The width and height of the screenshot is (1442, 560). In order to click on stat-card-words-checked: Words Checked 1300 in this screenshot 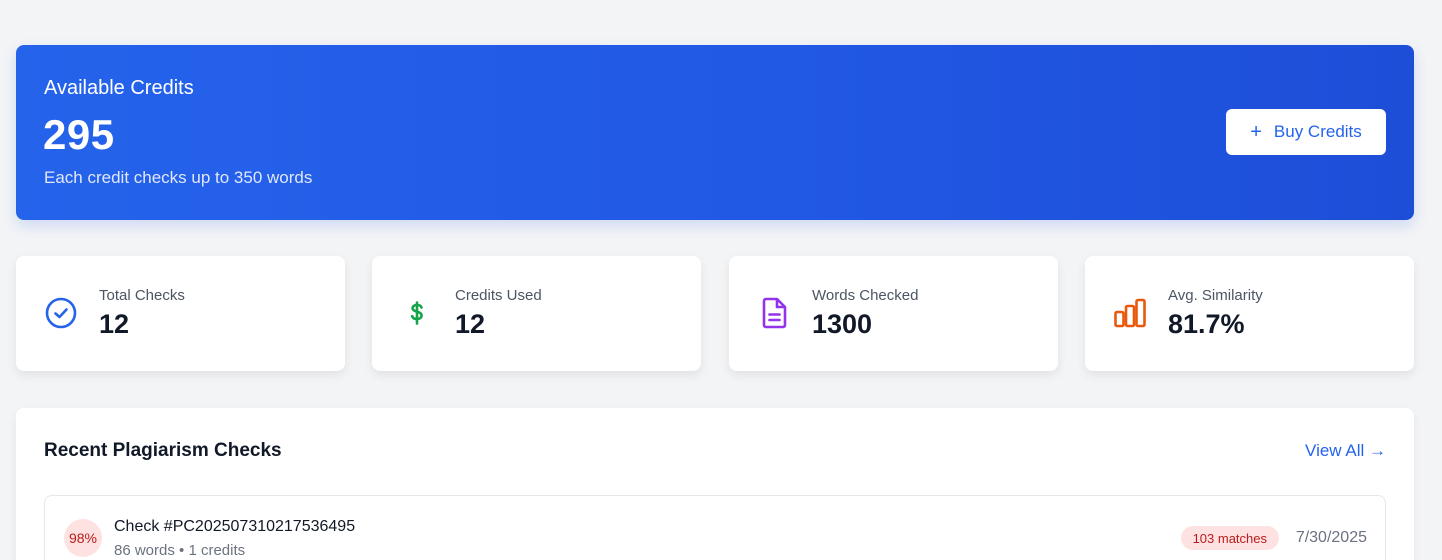, I will do `click(893, 313)`.